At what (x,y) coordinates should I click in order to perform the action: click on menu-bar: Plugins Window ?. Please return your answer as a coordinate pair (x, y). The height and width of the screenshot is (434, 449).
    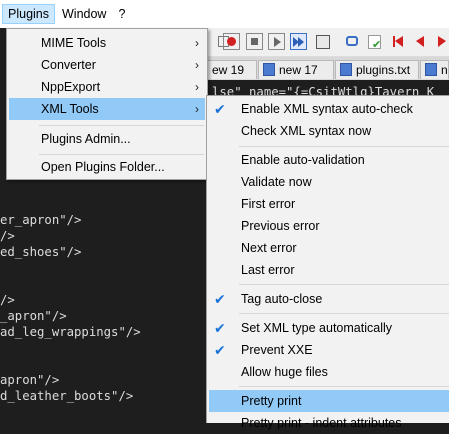
    Looking at the image, I should click on (224, 14).